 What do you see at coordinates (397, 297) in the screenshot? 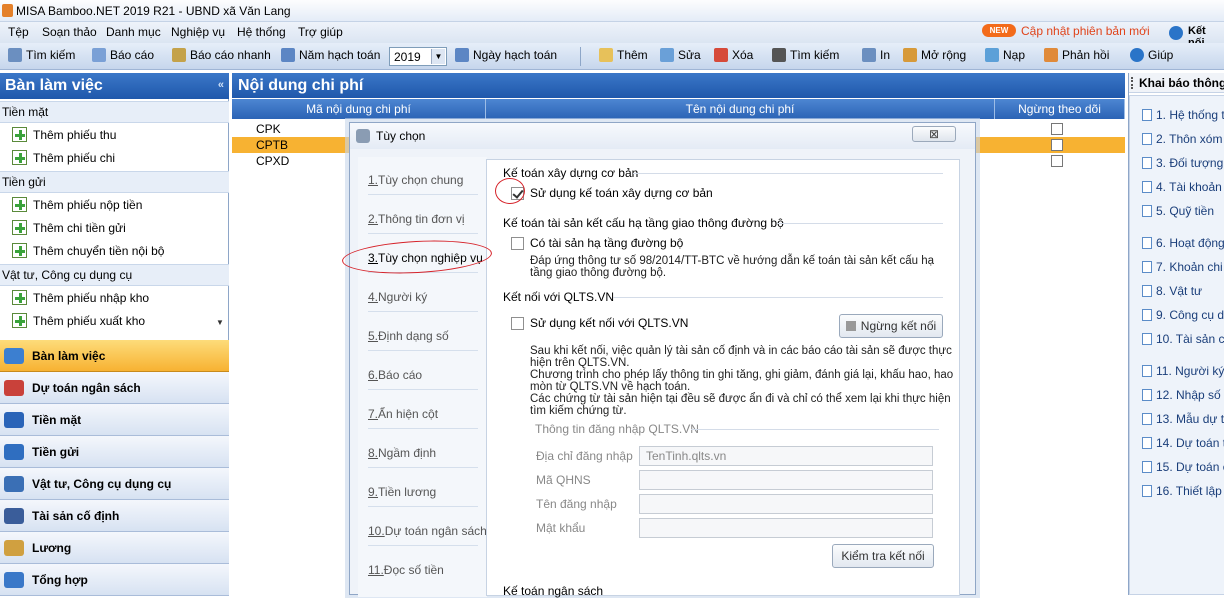
I see `tab-signers: 4.Người ký` at bounding box center [397, 297].